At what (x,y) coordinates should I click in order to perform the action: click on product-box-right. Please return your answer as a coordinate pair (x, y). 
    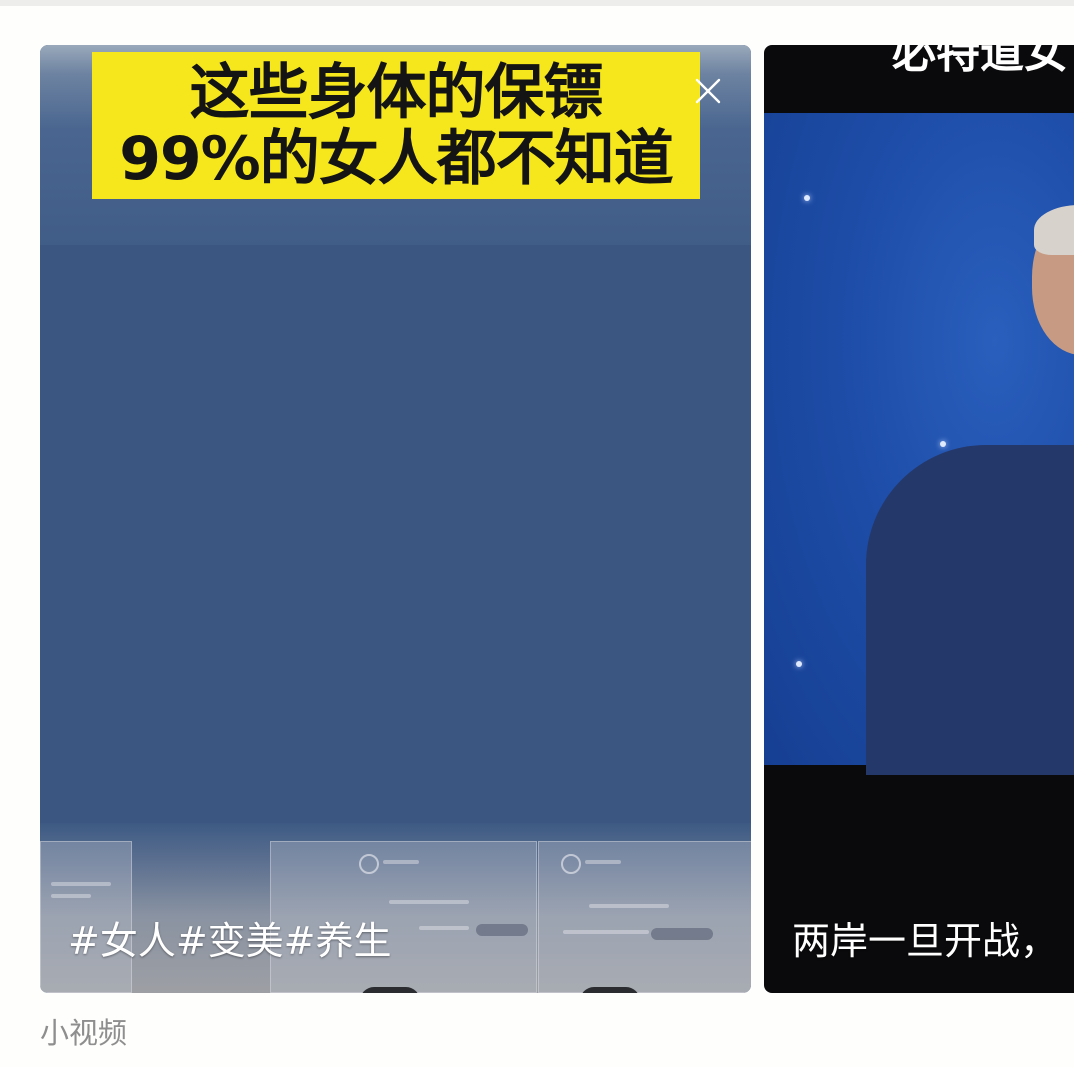
    Looking at the image, I should click on (644, 917).